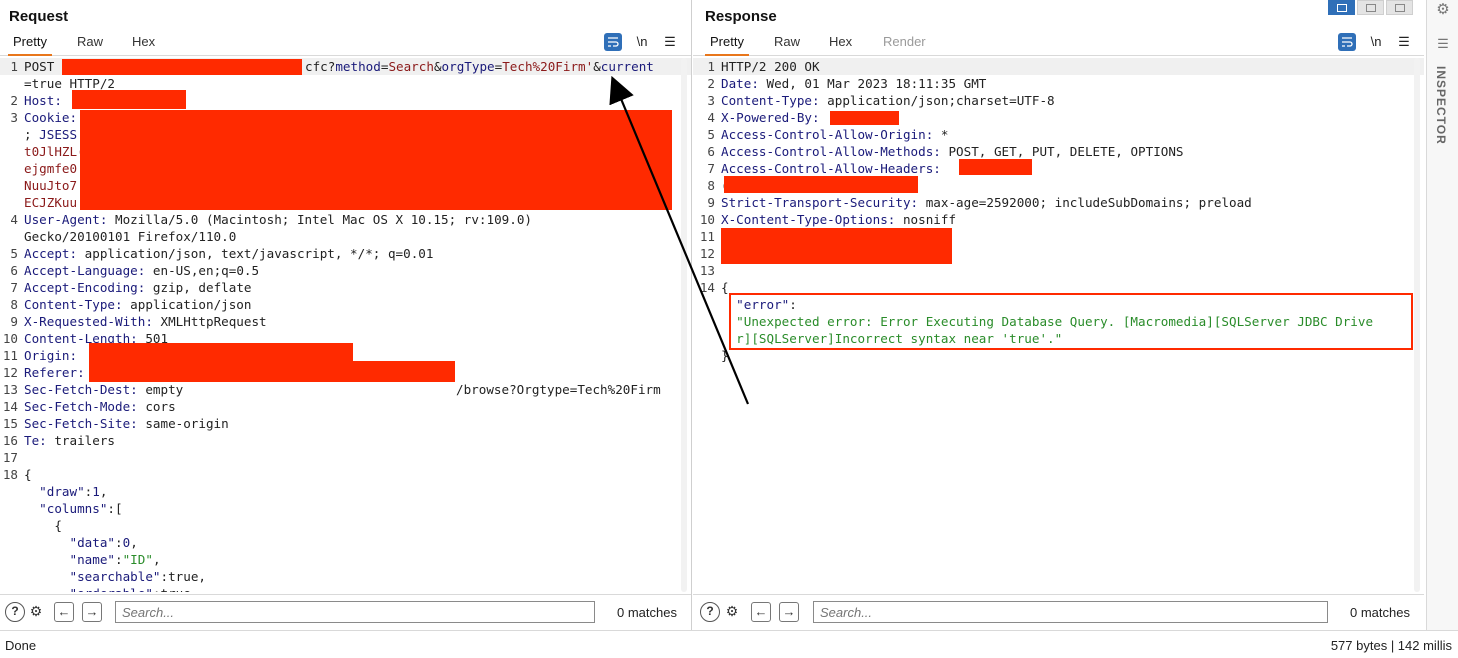 This screenshot has width=1458, height=658. Describe the element at coordinates (21, 645) in the screenshot. I see `status-text: Done` at that location.